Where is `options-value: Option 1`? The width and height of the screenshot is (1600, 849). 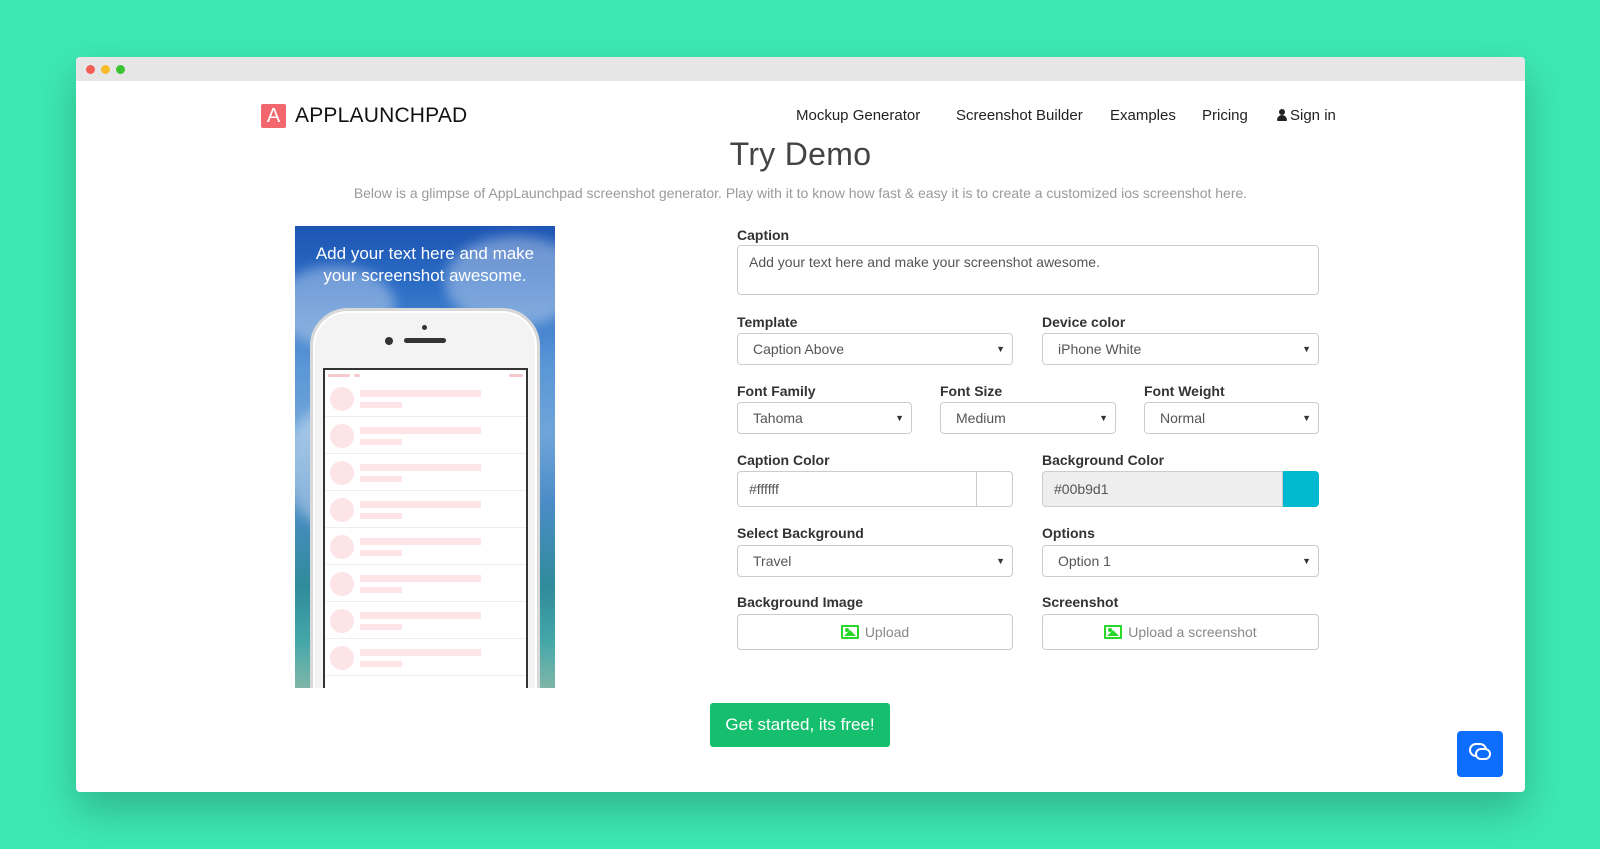
options-value: Option 1 is located at coordinates (1084, 561).